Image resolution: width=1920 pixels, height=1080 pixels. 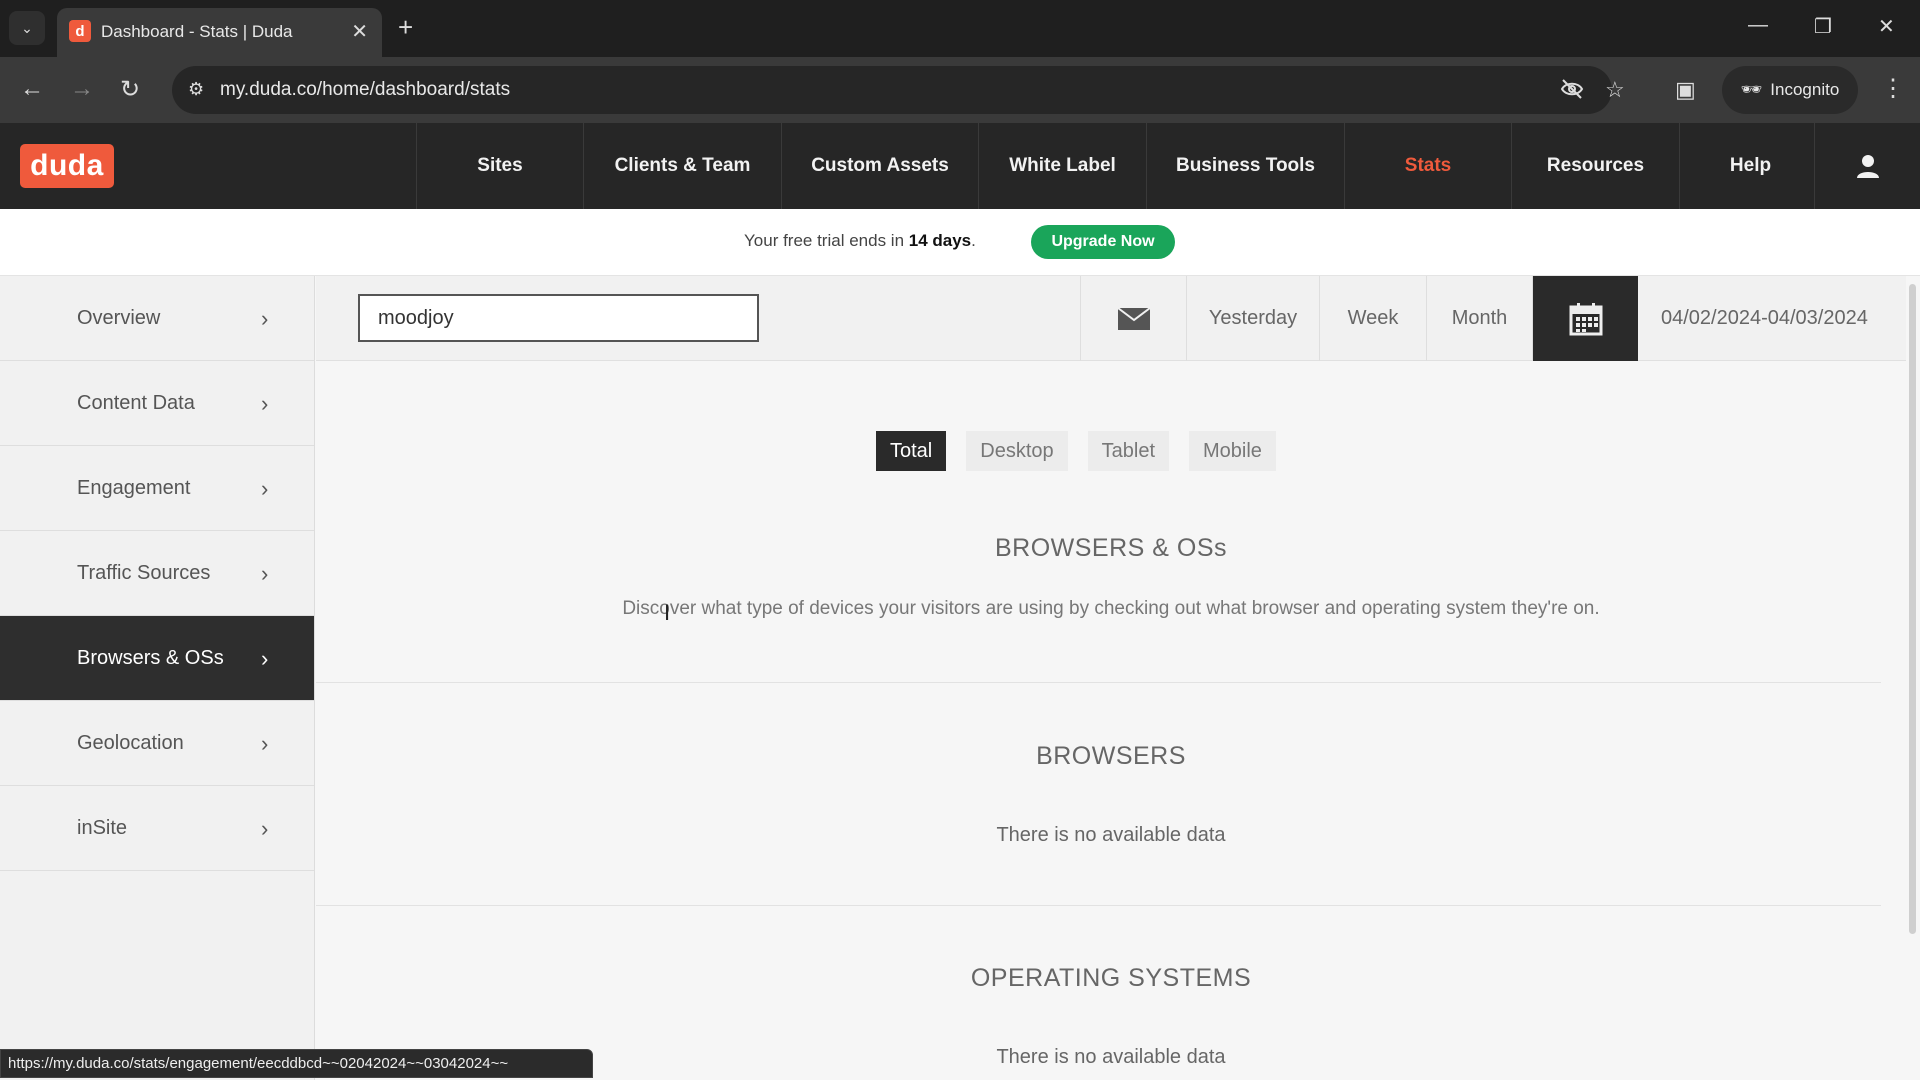 What do you see at coordinates (32, 89) in the screenshot?
I see `back-icon: ←` at bounding box center [32, 89].